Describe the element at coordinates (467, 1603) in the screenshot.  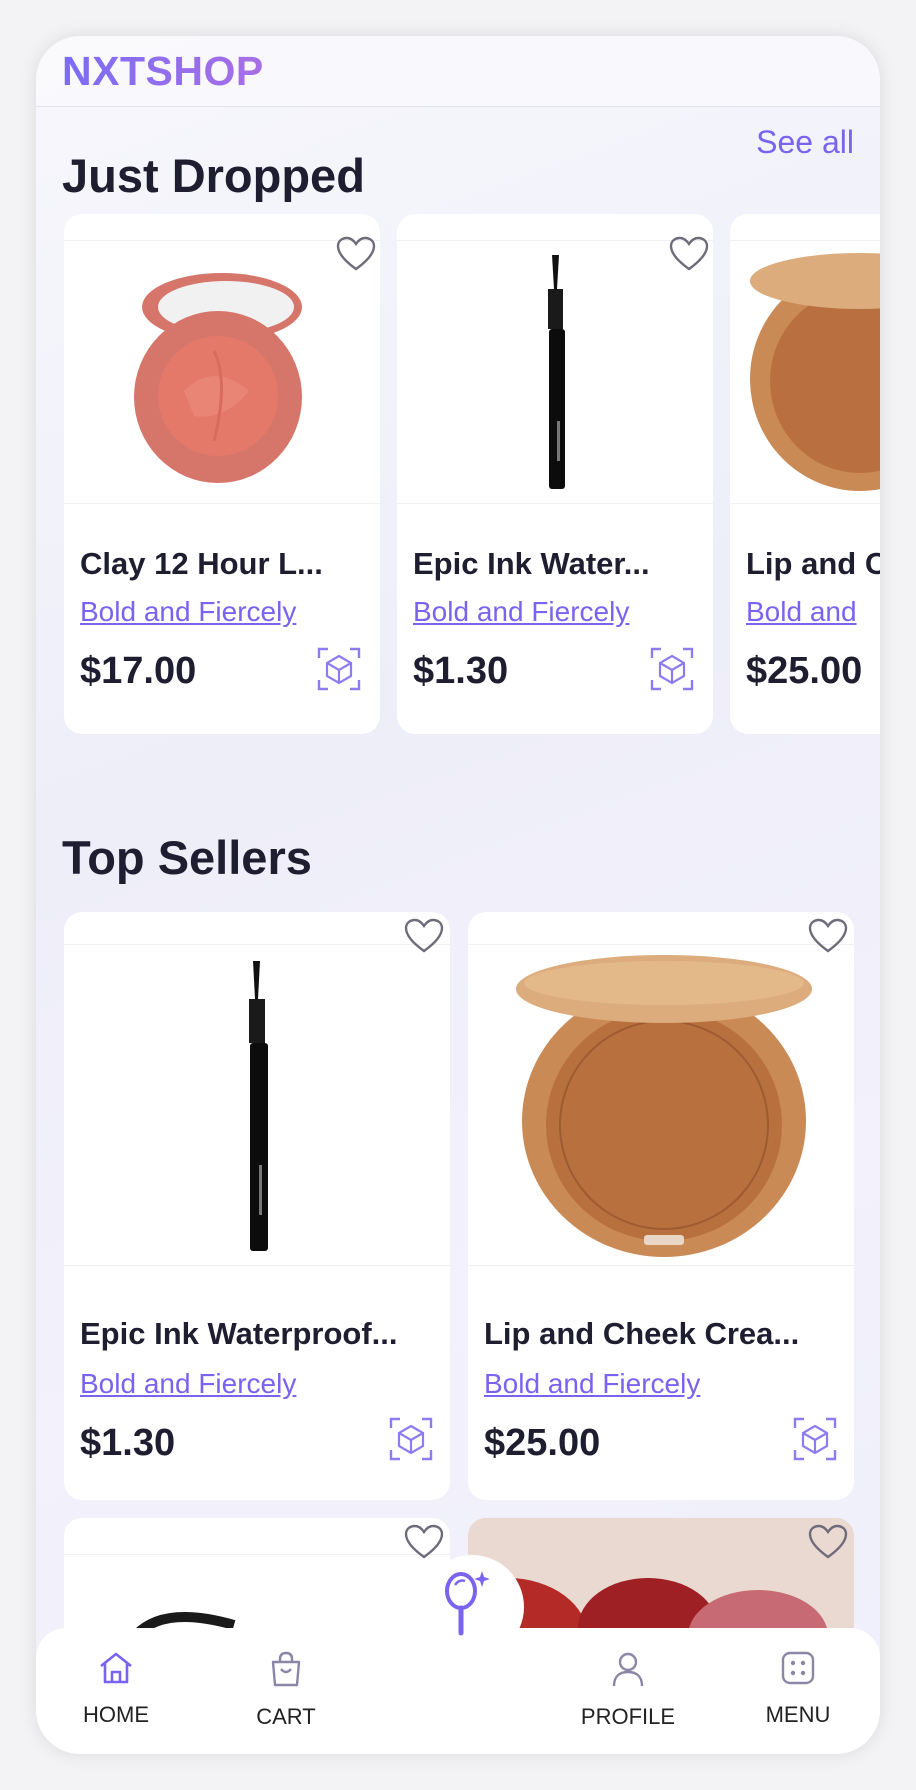
I see `magic-mirror-icon` at that location.